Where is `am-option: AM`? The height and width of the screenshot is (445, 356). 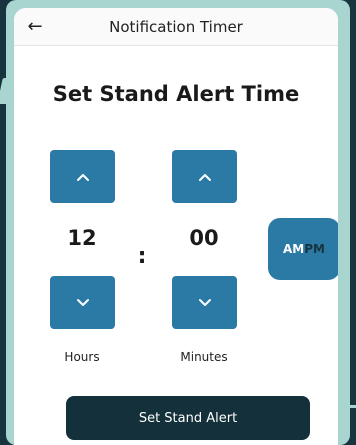 am-option: AM is located at coordinates (293, 249).